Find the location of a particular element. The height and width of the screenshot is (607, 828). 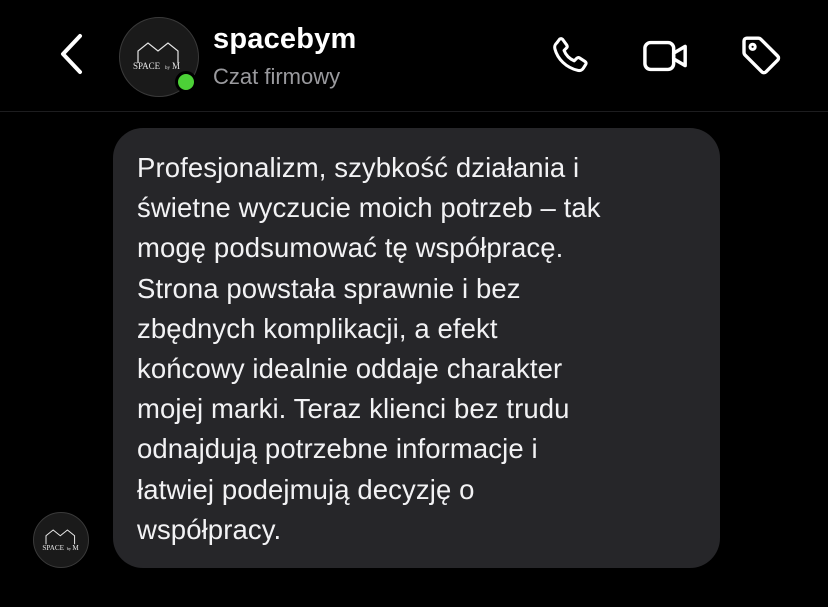

chevron-left-icon is located at coordinates (72, 56).